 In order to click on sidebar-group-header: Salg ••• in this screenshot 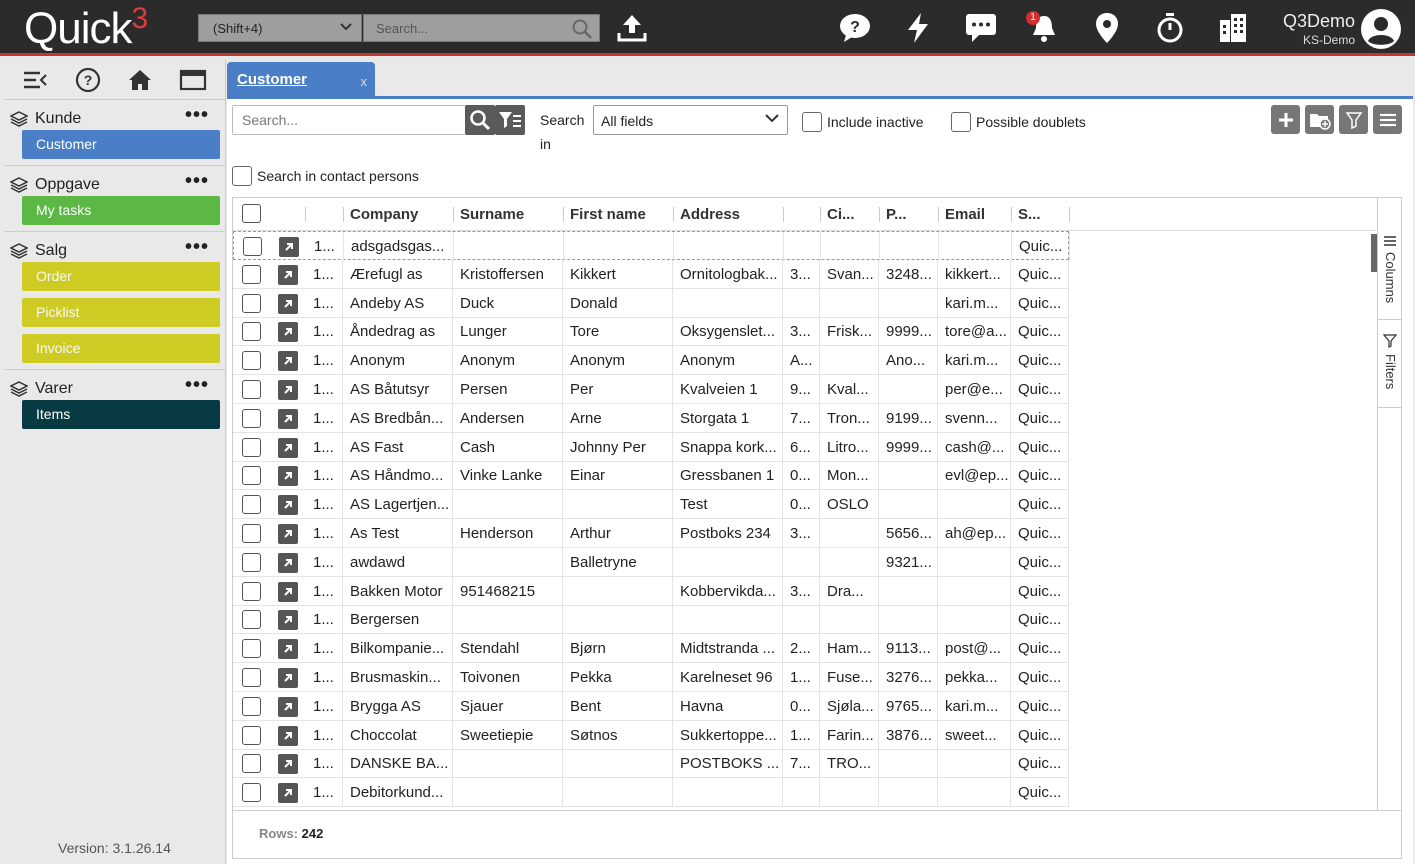, I will do `click(114, 249)`.